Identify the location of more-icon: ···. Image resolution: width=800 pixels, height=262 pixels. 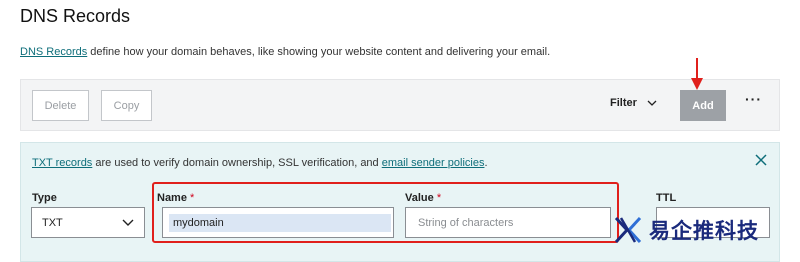
(753, 99).